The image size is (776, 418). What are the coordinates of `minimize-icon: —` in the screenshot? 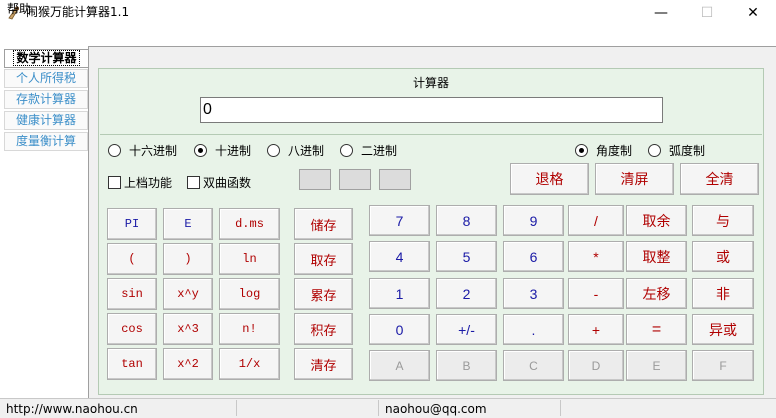 It's located at (661, 13).